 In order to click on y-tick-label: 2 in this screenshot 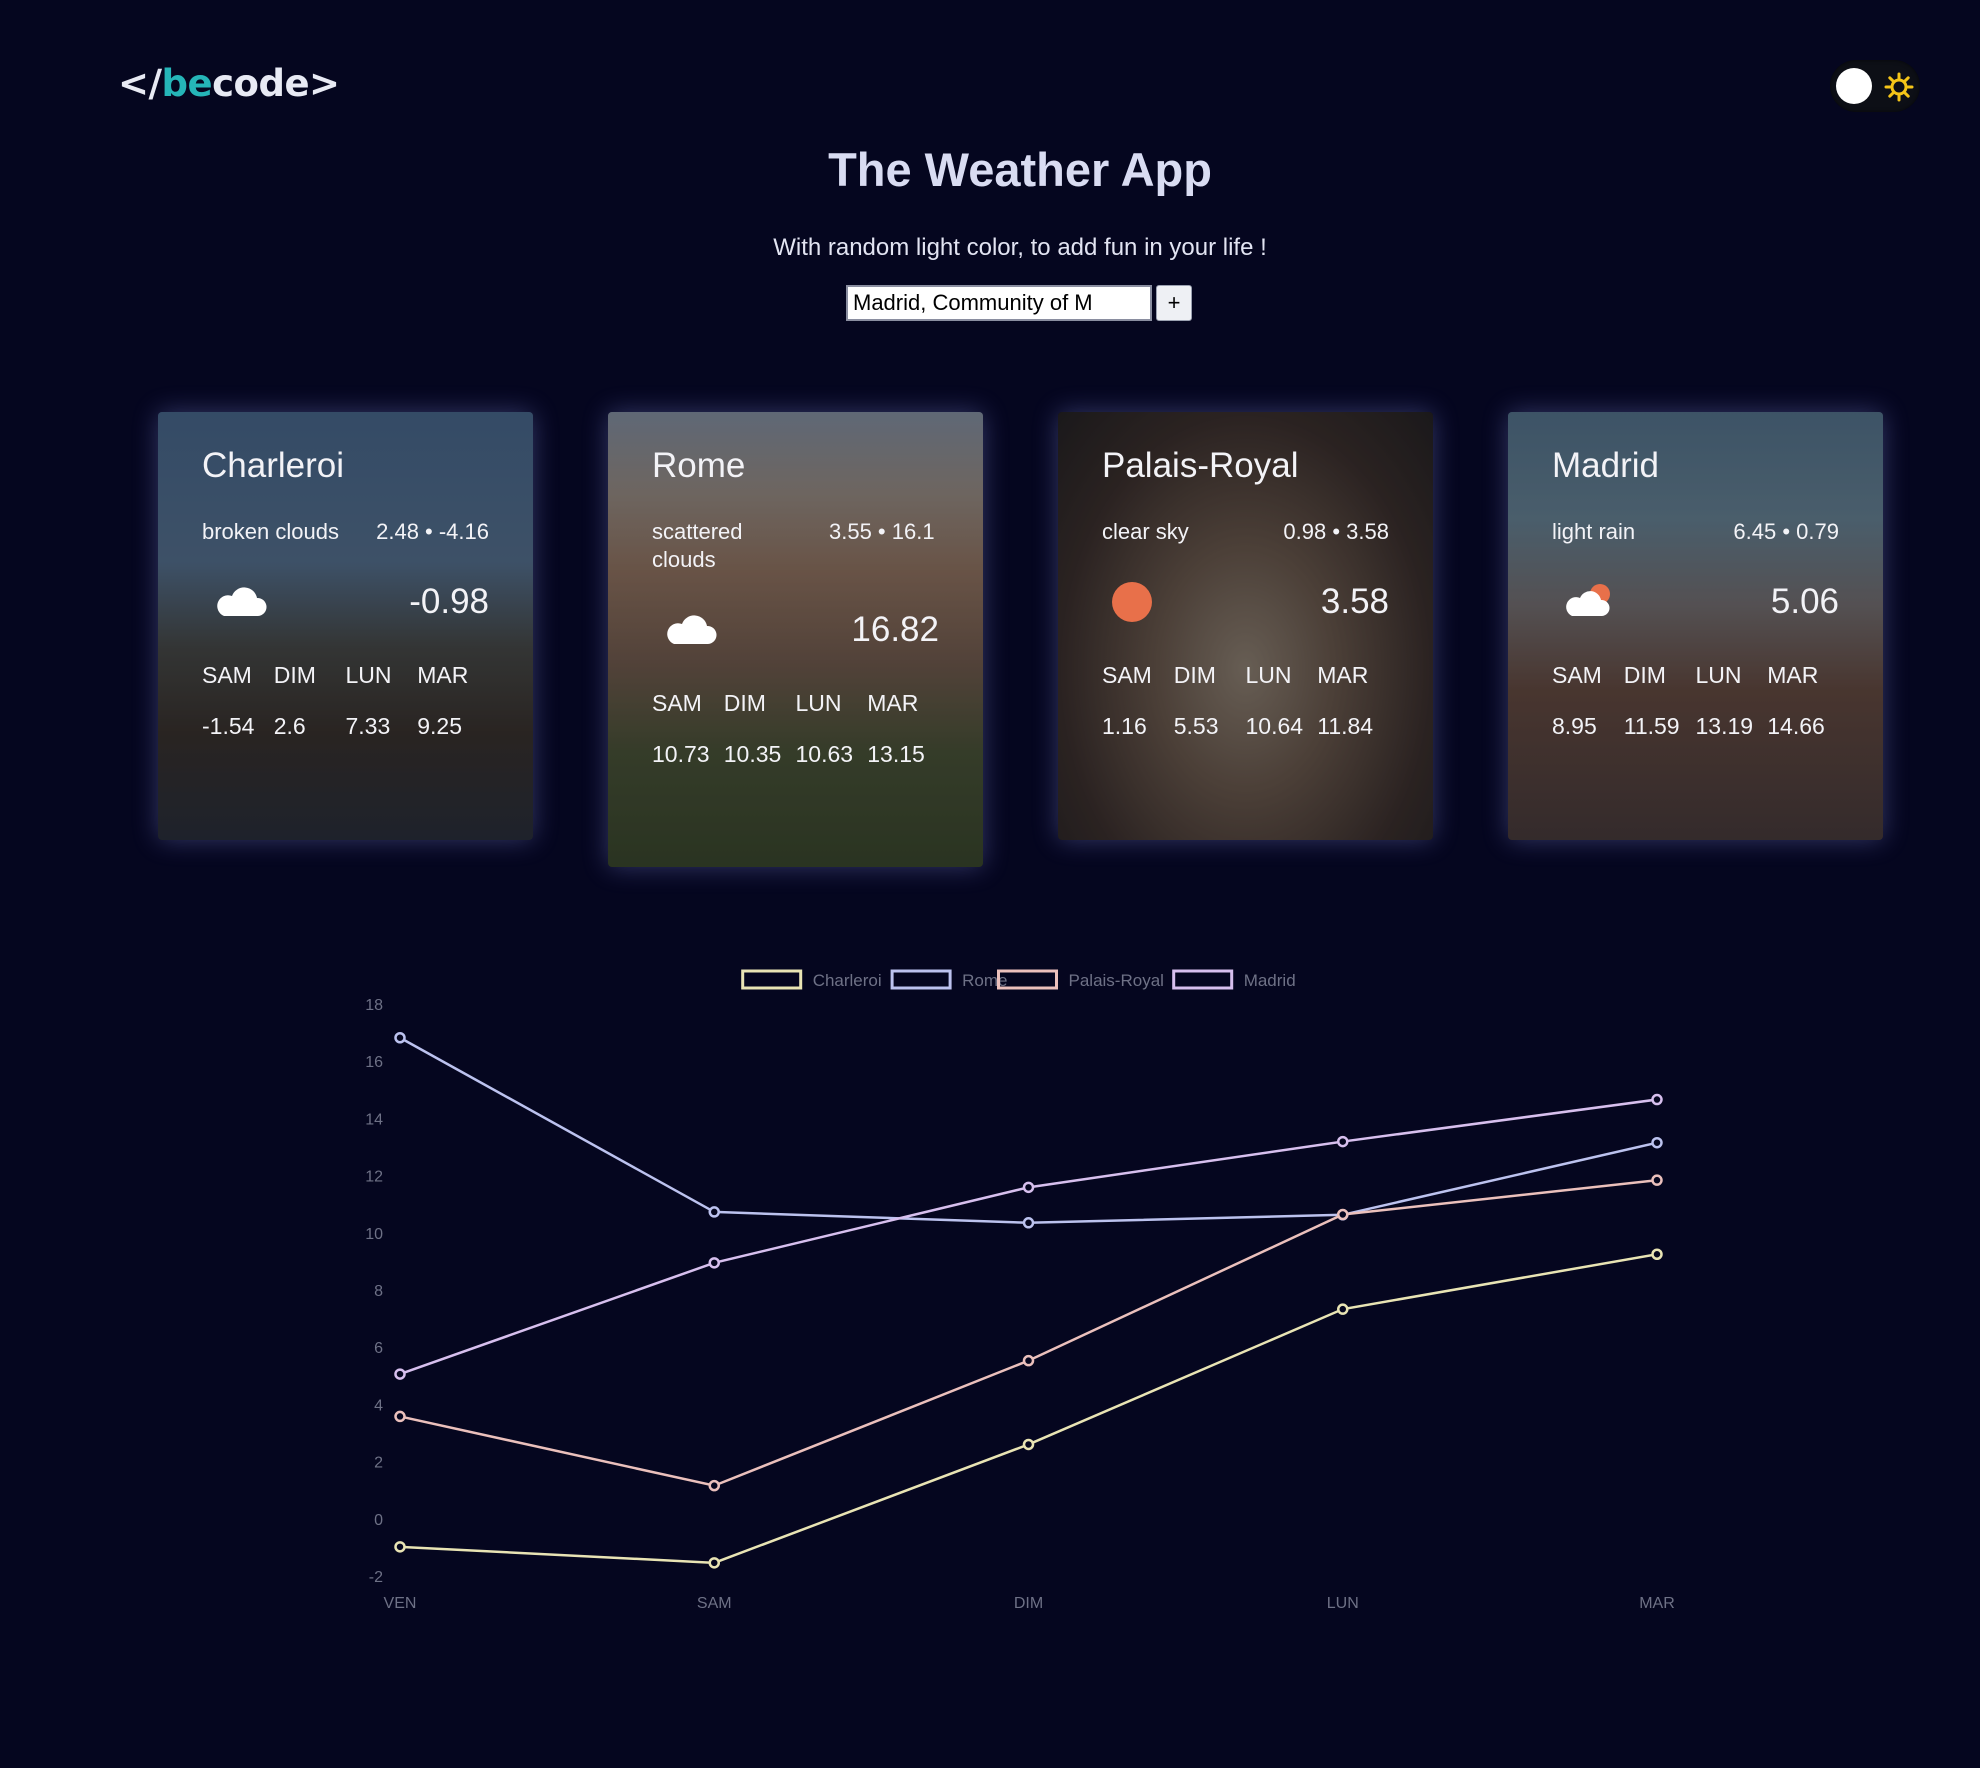, I will do `click(378, 1463)`.